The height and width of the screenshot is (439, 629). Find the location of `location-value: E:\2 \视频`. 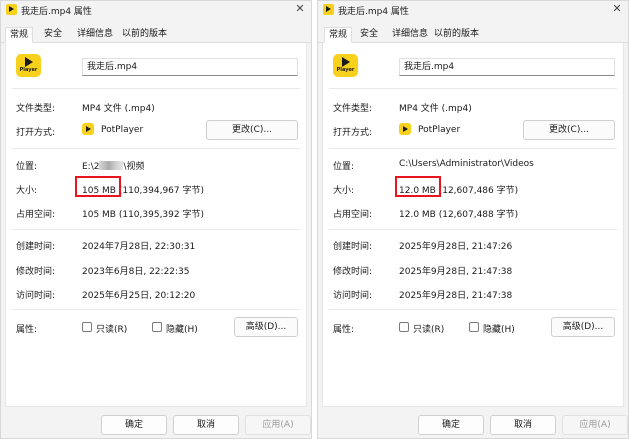

location-value: E:\2 \视频 is located at coordinates (113, 165).